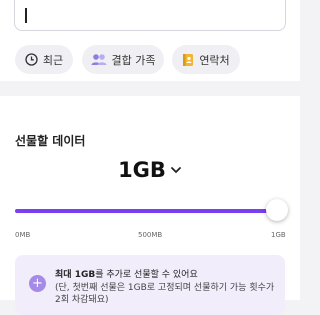 This screenshot has height=315, width=320. I want to click on data-amount-slider, so click(151, 210).